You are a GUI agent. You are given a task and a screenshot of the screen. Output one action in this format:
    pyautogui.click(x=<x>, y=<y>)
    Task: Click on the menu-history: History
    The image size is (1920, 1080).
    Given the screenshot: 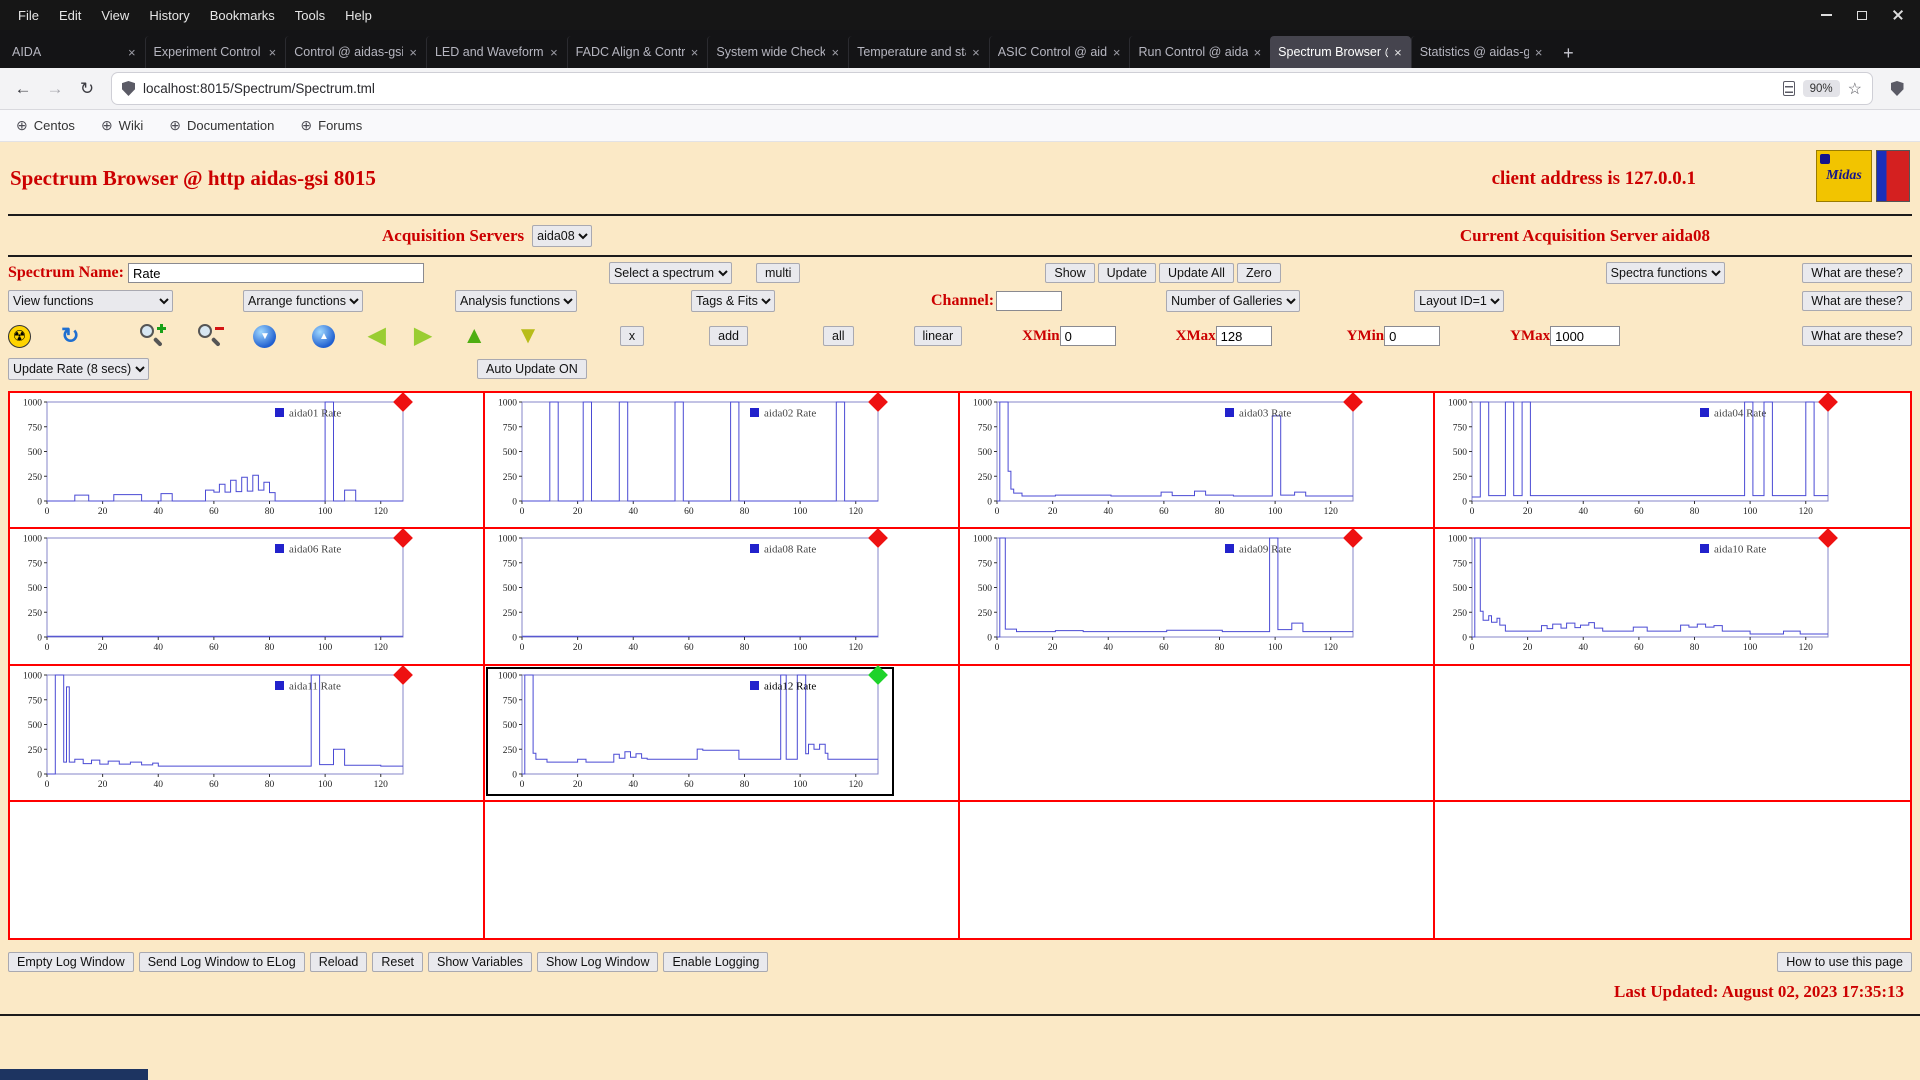 What is the action you would take?
    pyautogui.click(x=169, y=15)
    